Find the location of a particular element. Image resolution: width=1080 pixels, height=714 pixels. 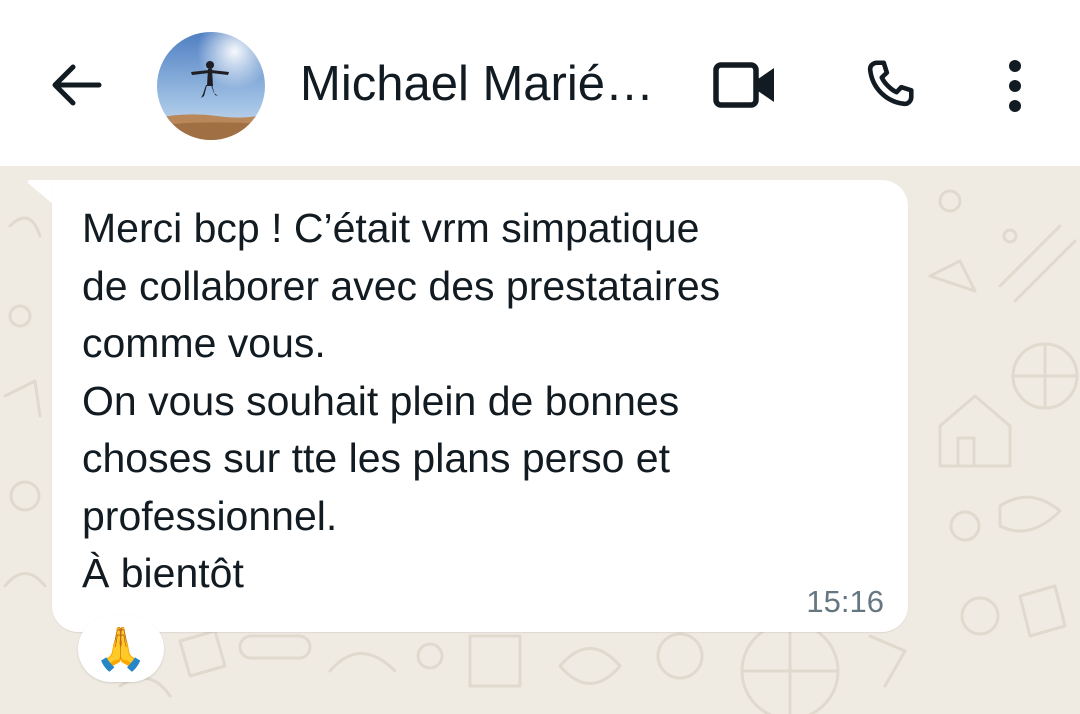

contact-avatar is located at coordinates (211, 86).